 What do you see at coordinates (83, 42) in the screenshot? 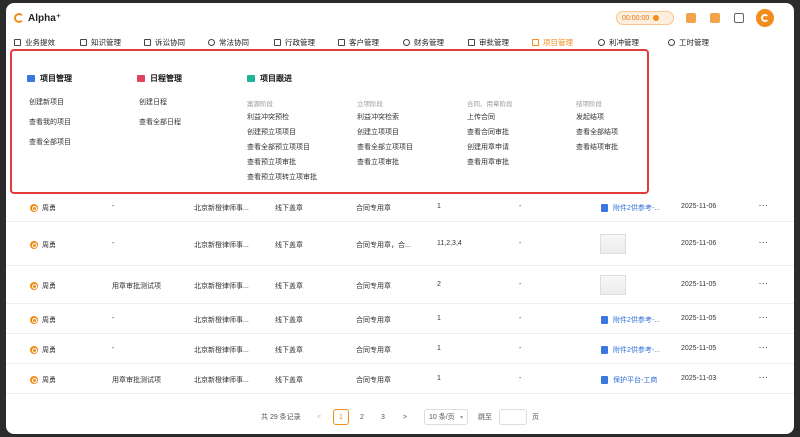
I see `book-icon` at bounding box center [83, 42].